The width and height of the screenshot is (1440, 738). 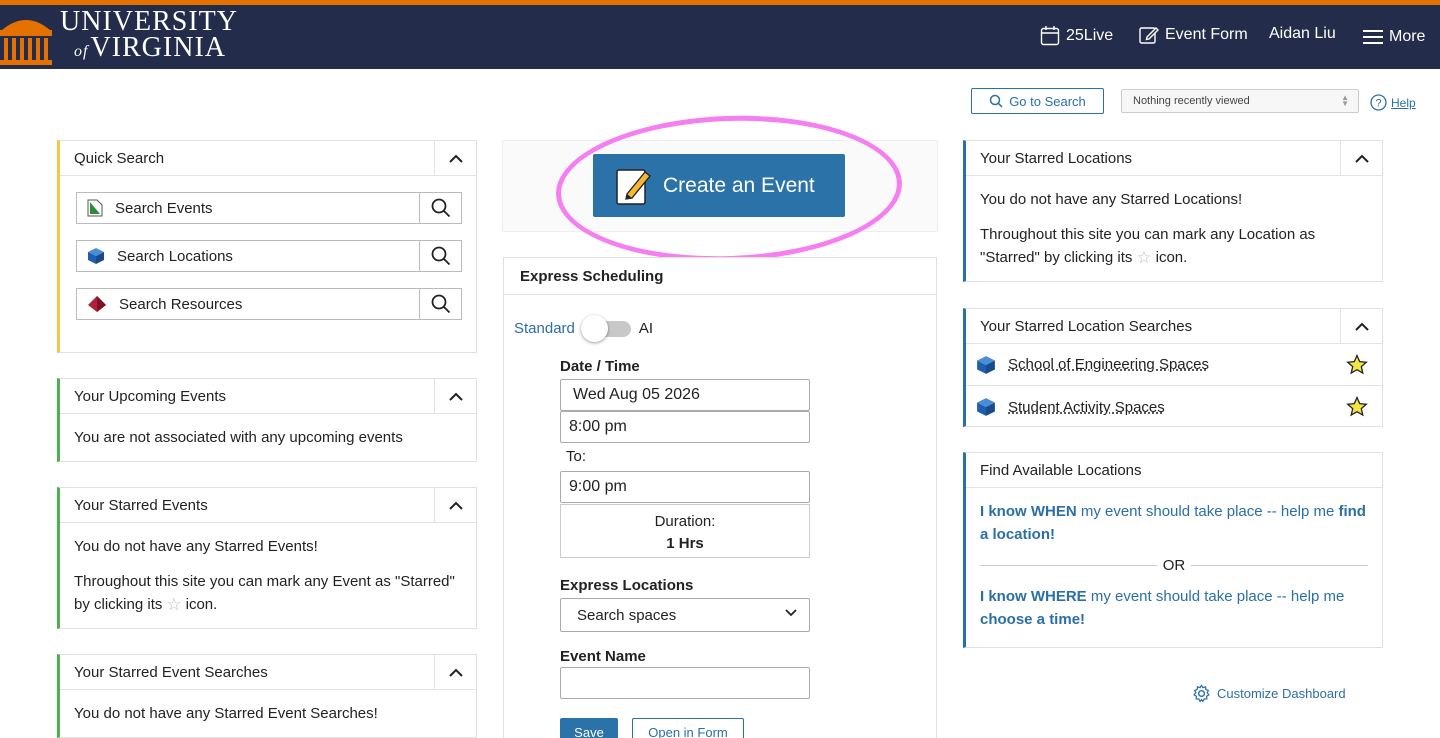 I want to click on event-name-input, so click(x=685, y=683).